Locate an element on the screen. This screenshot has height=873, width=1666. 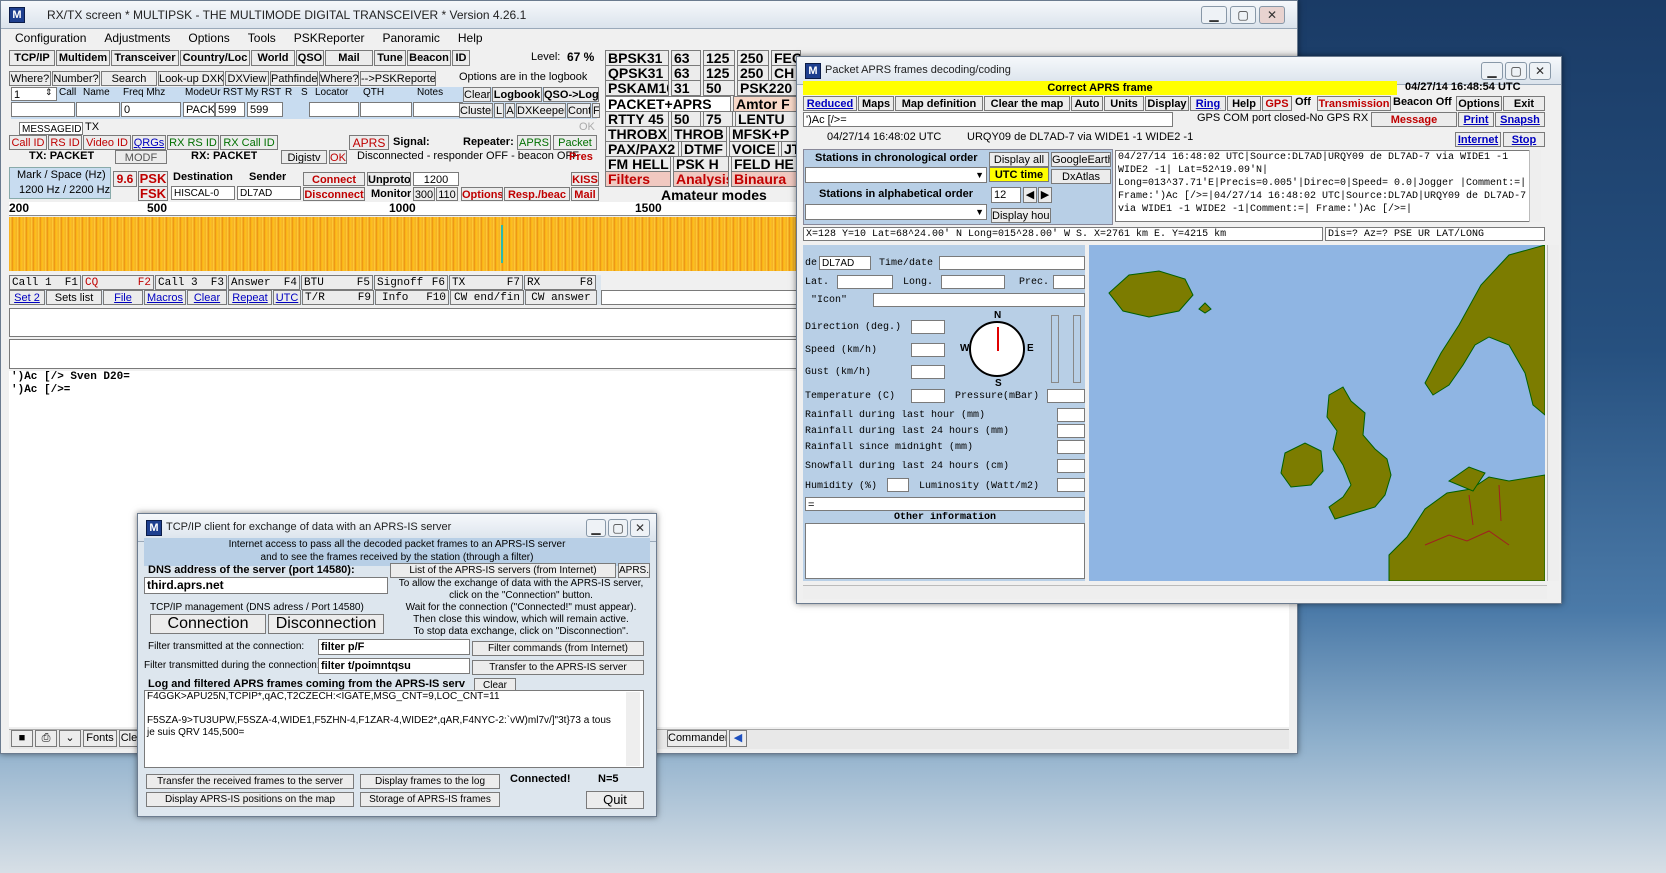
bpsk250-mode: 250 is located at coordinates (753, 58).